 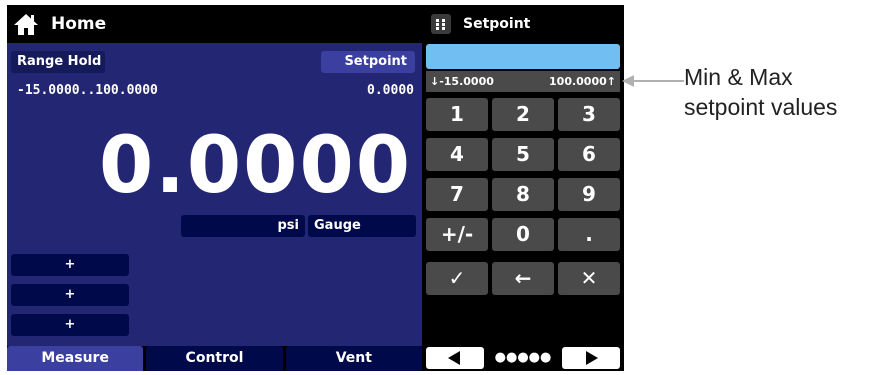 I want to click on prev-page-button, so click(x=455, y=358).